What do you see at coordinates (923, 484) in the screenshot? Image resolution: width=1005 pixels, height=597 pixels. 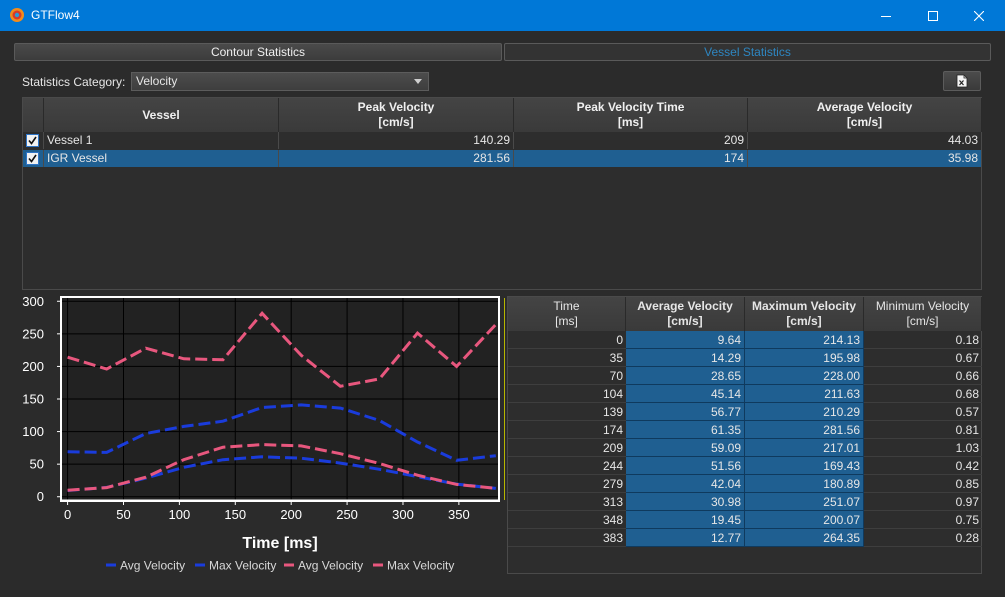 I see `minimum-velocity-cell: 0.85` at bounding box center [923, 484].